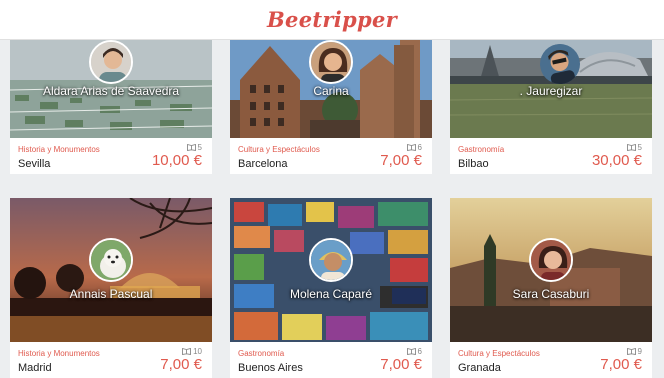 The height and width of the screenshot is (378, 664). Describe the element at coordinates (34, 164) in the screenshot. I see `tour-city: Sevilla` at that location.